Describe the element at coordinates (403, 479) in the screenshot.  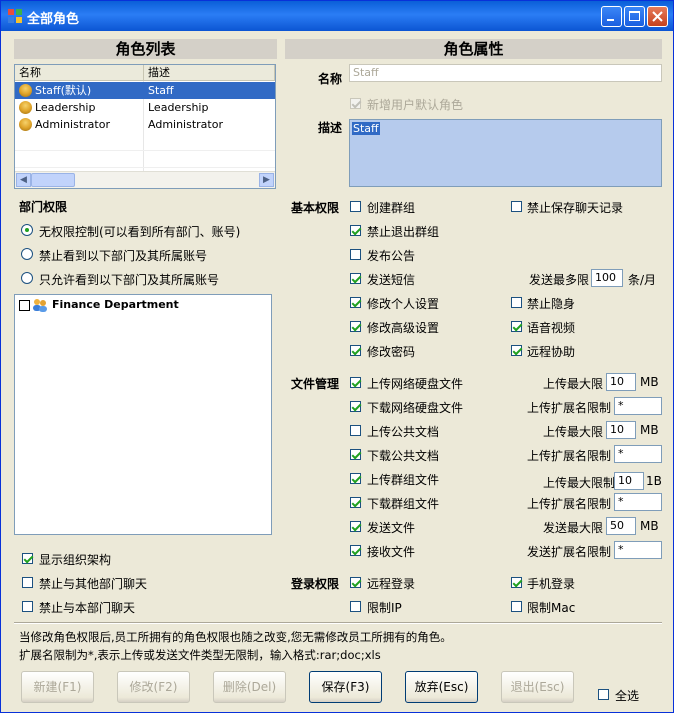
I see `upload-group-file-label: 上传群组文件` at that location.